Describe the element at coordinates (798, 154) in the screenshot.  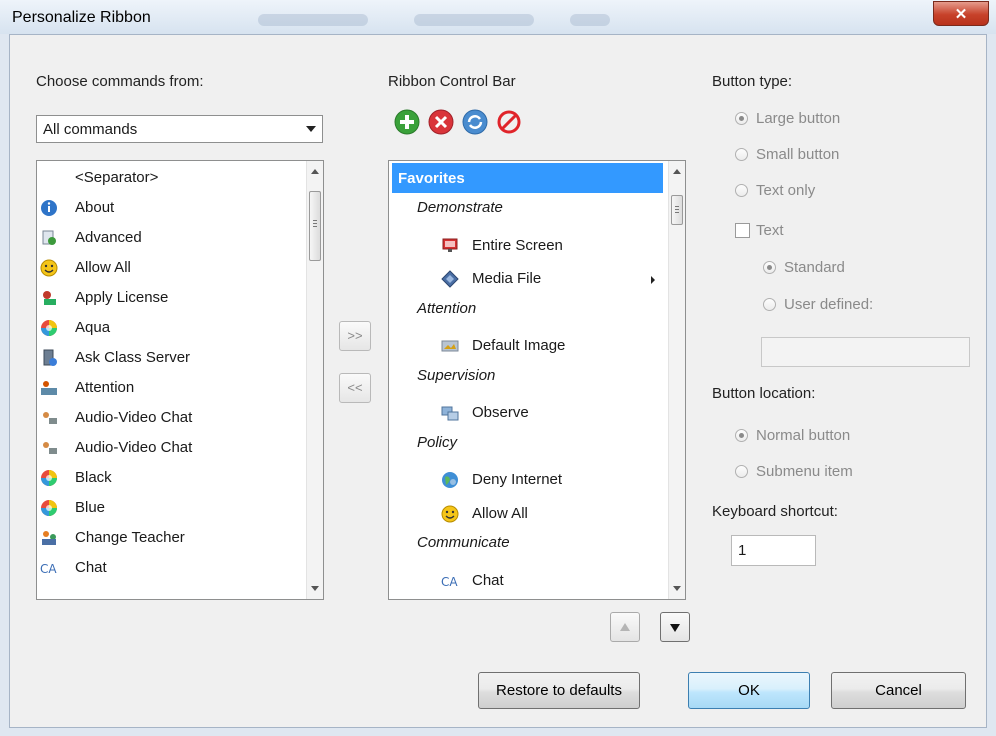
I see `small-button-label: Small button` at that location.